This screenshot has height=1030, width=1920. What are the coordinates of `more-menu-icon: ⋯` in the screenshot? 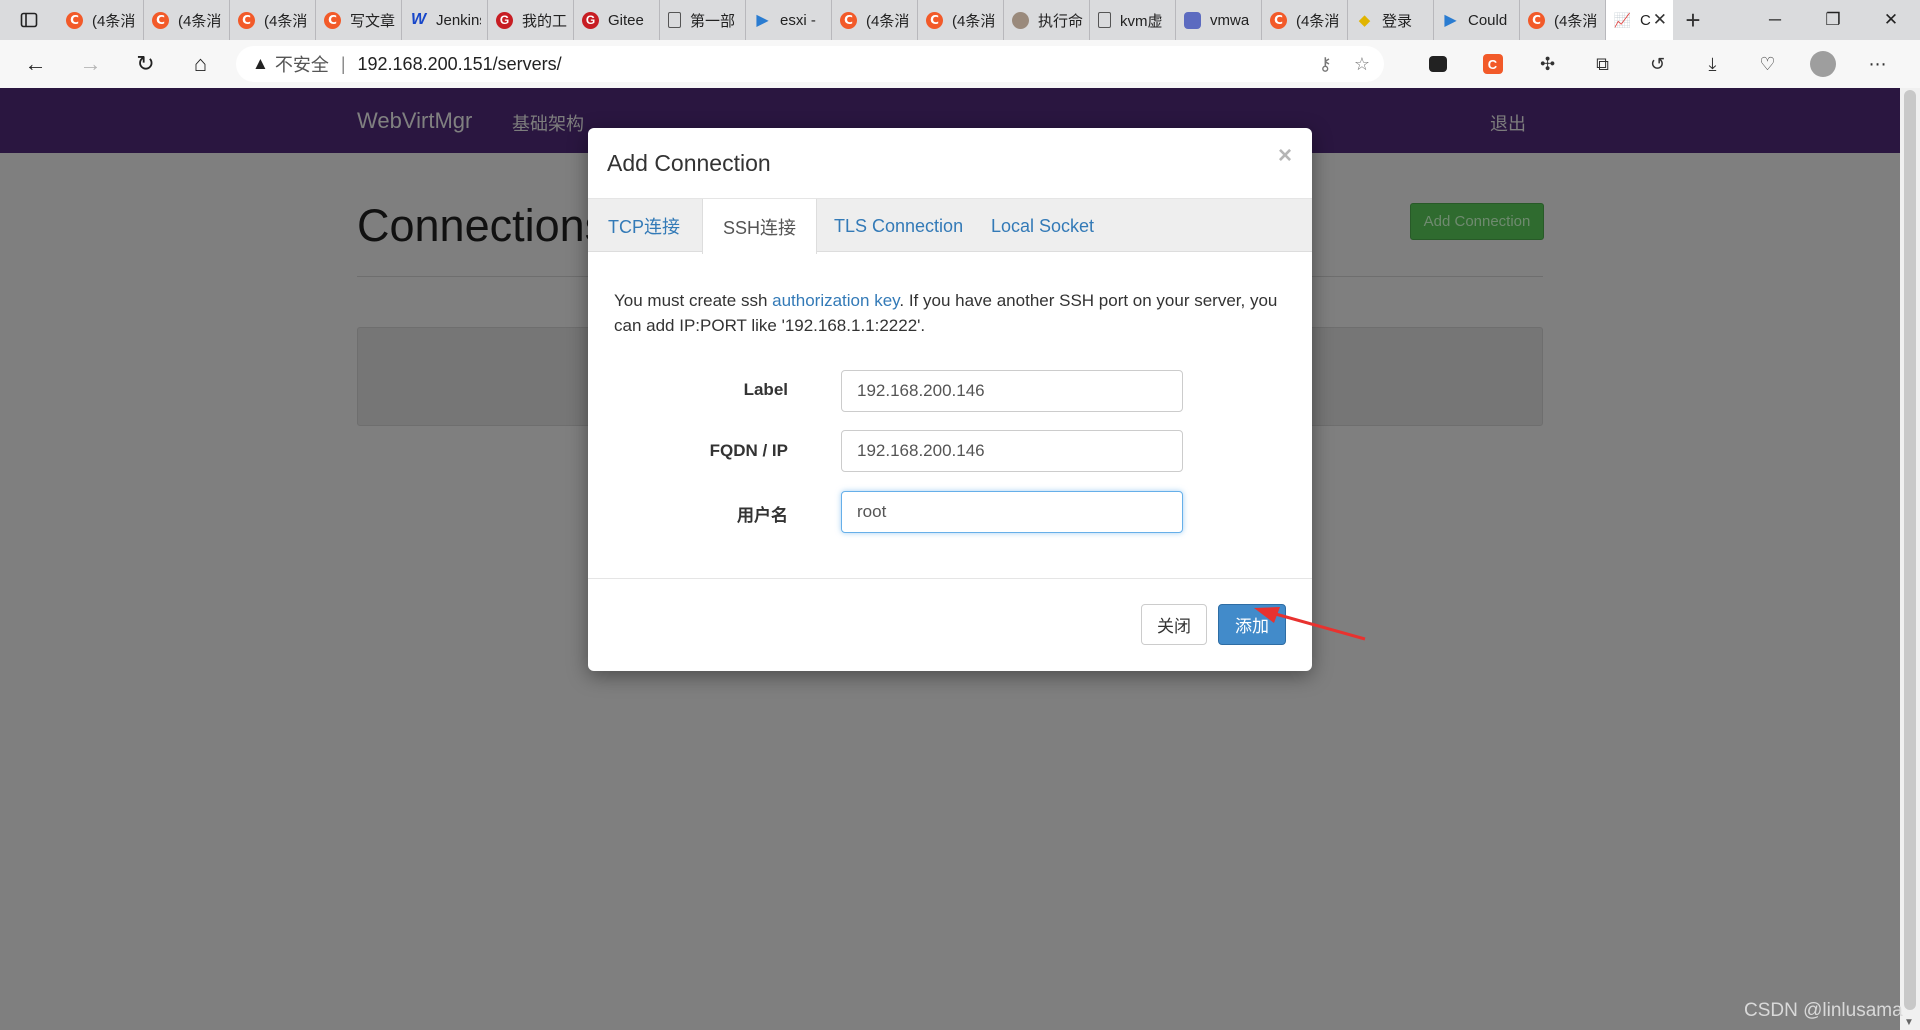 It's located at (1877, 64).